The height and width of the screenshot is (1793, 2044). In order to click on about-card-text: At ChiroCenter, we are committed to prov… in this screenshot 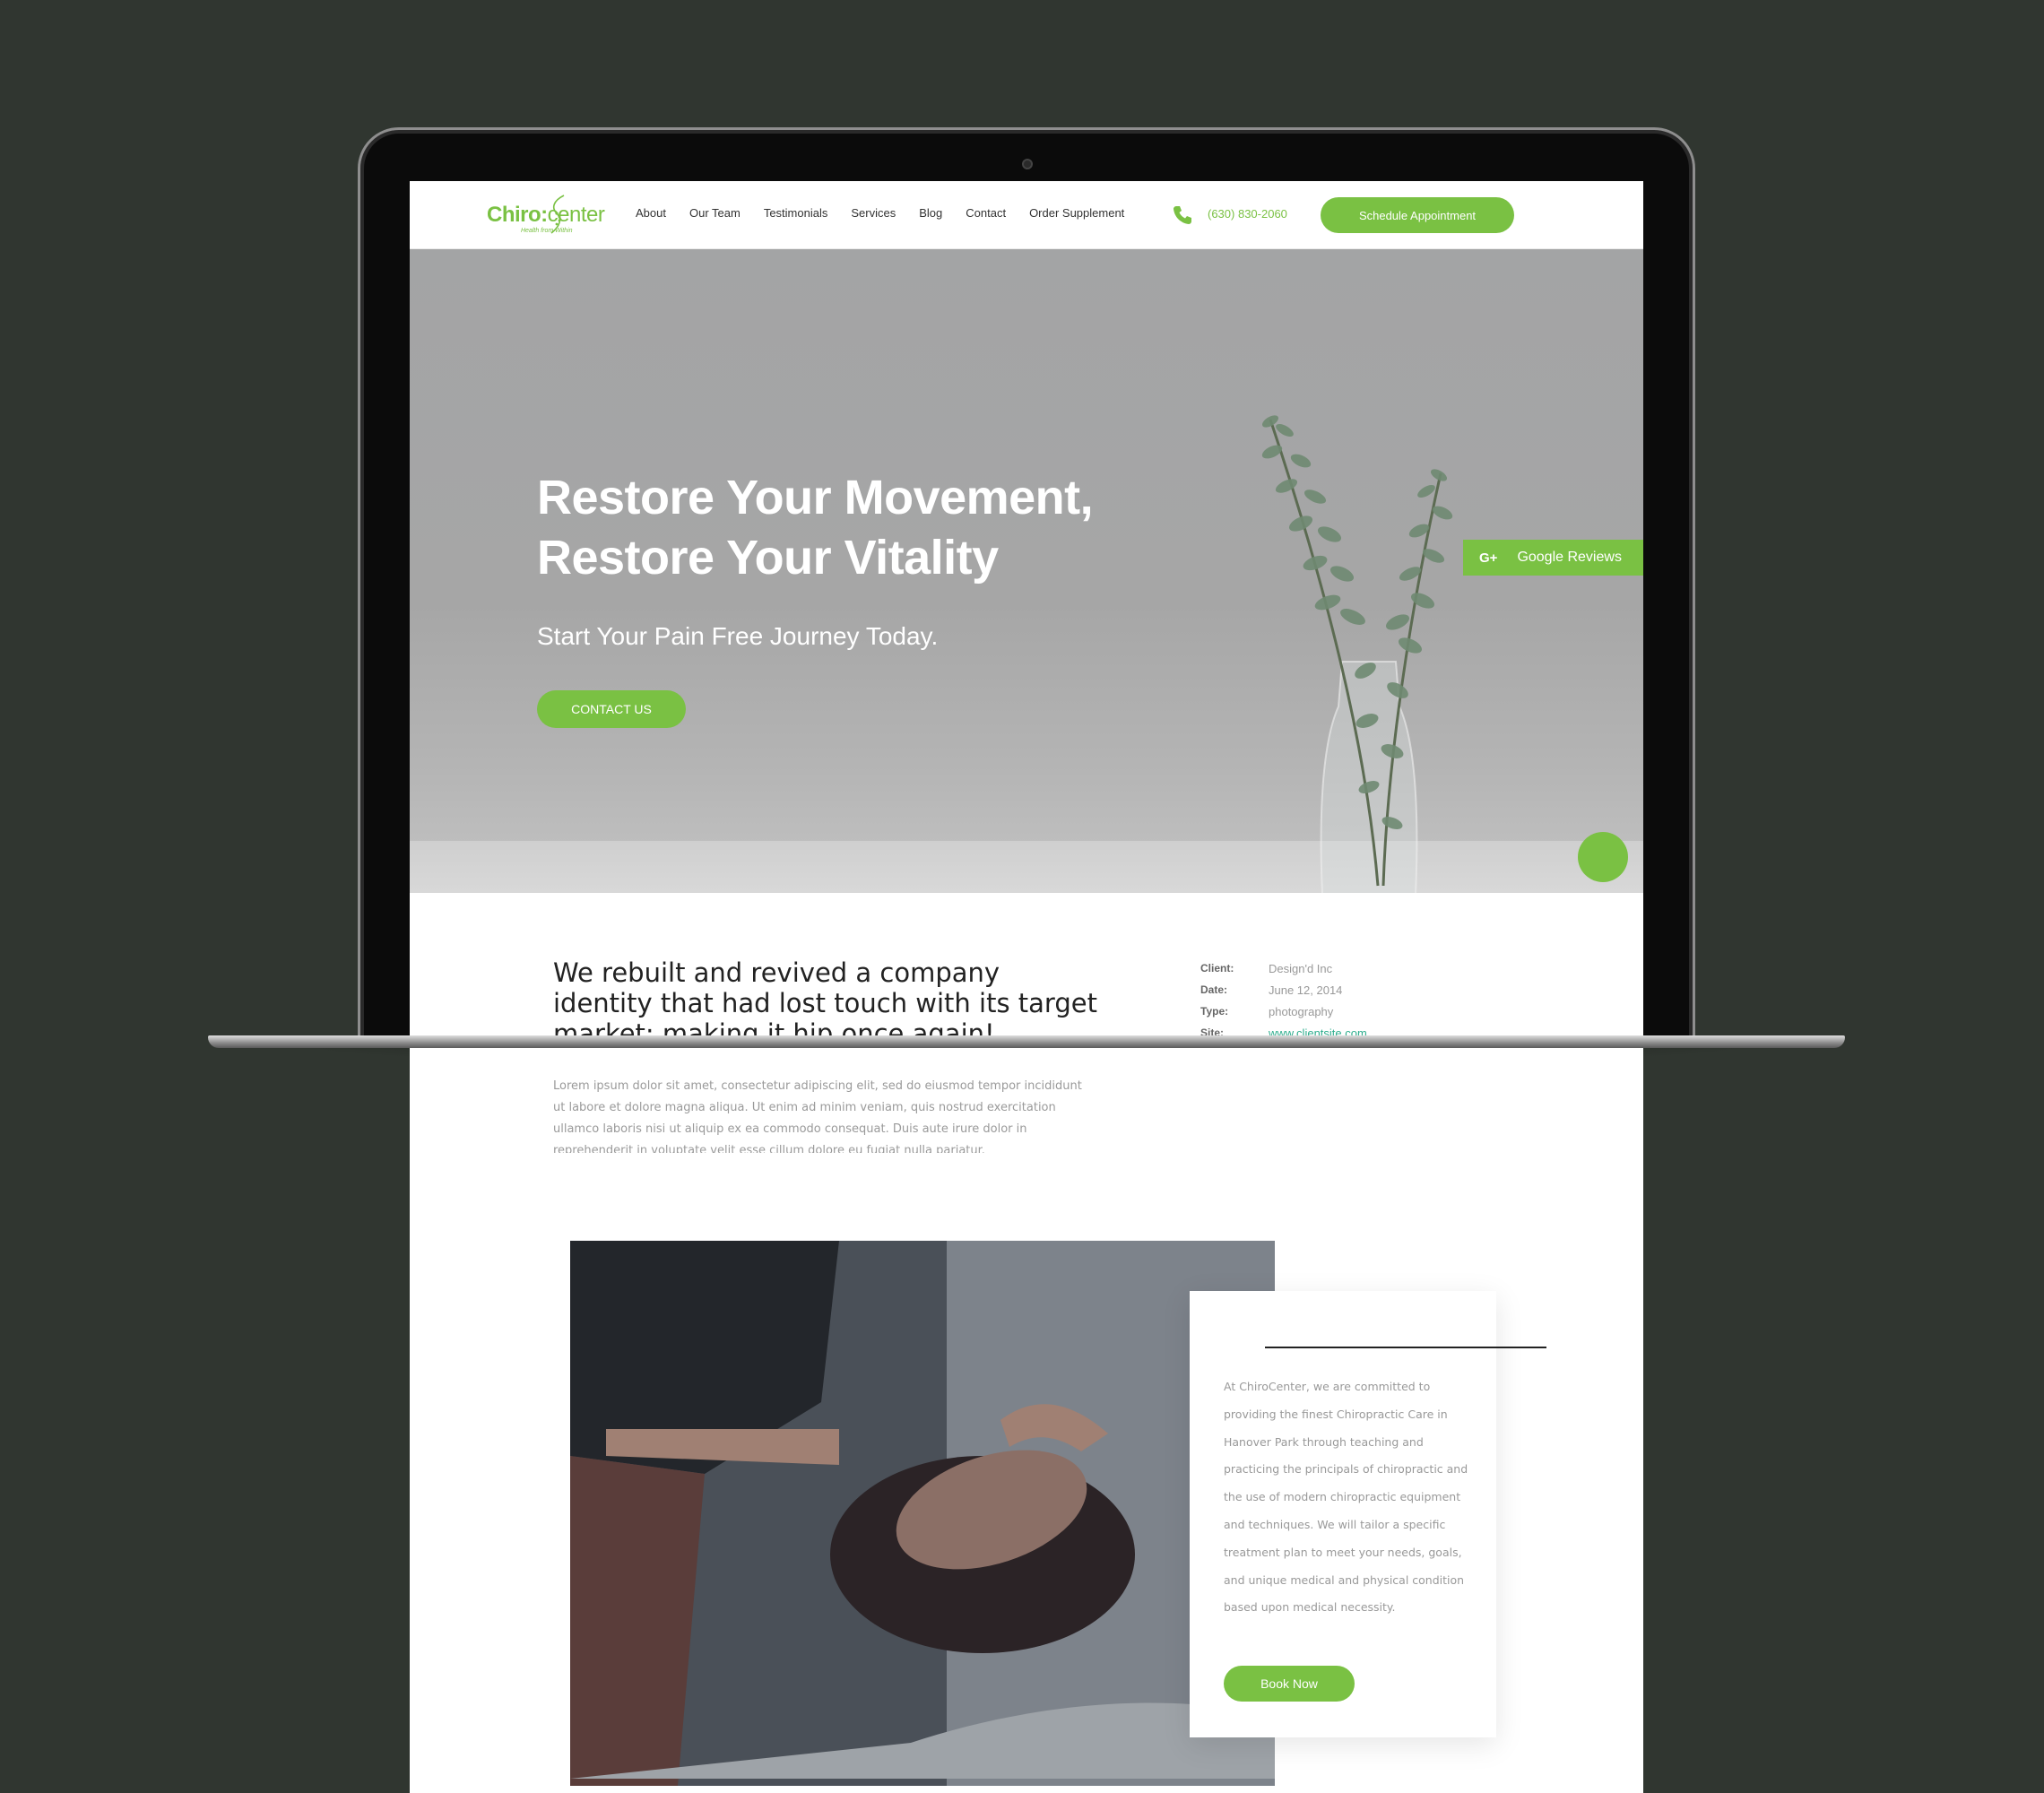, I will do `click(1346, 1497)`.